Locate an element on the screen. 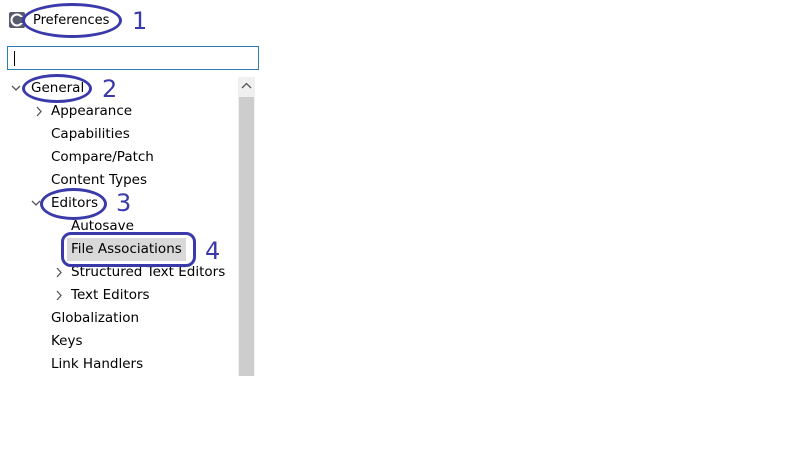  tree-item-label: Appearance is located at coordinates (92, 111).